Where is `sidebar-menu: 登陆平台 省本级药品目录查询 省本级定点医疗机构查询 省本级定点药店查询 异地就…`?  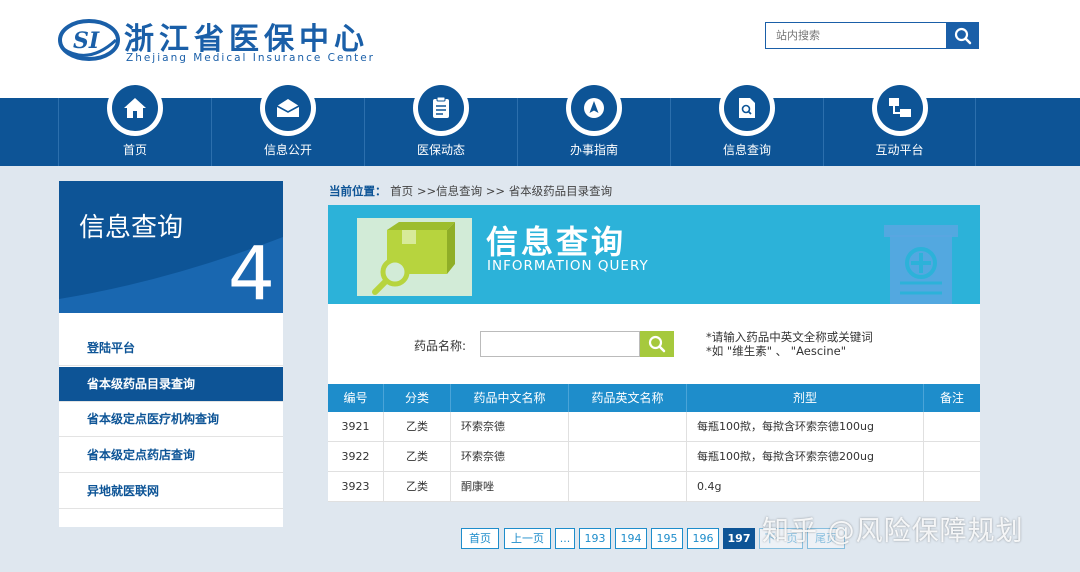 sidebar-menu: 登陆平台 省本级药品目录查询 省本级定点医疗机构查询 省本级定点药店查询 异地就… is located at coordinates (171, 420).